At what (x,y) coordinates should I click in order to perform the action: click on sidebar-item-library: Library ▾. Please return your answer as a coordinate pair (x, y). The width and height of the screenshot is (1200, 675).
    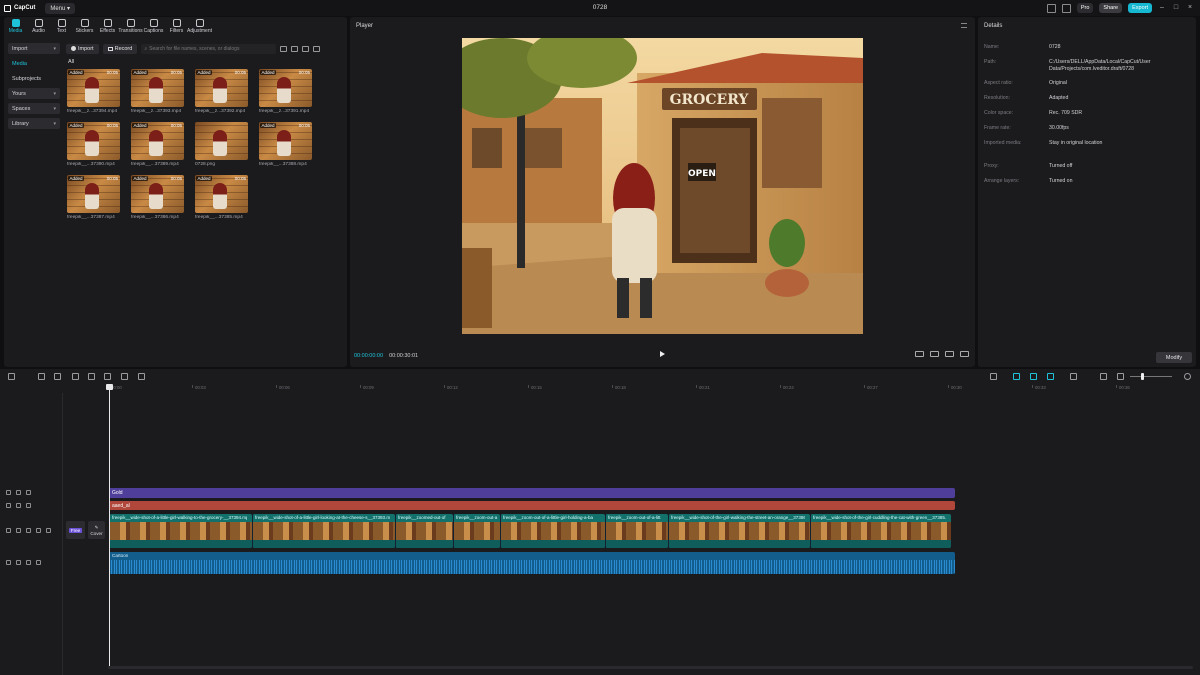
    Looking at the image, I should click on (34, 123).